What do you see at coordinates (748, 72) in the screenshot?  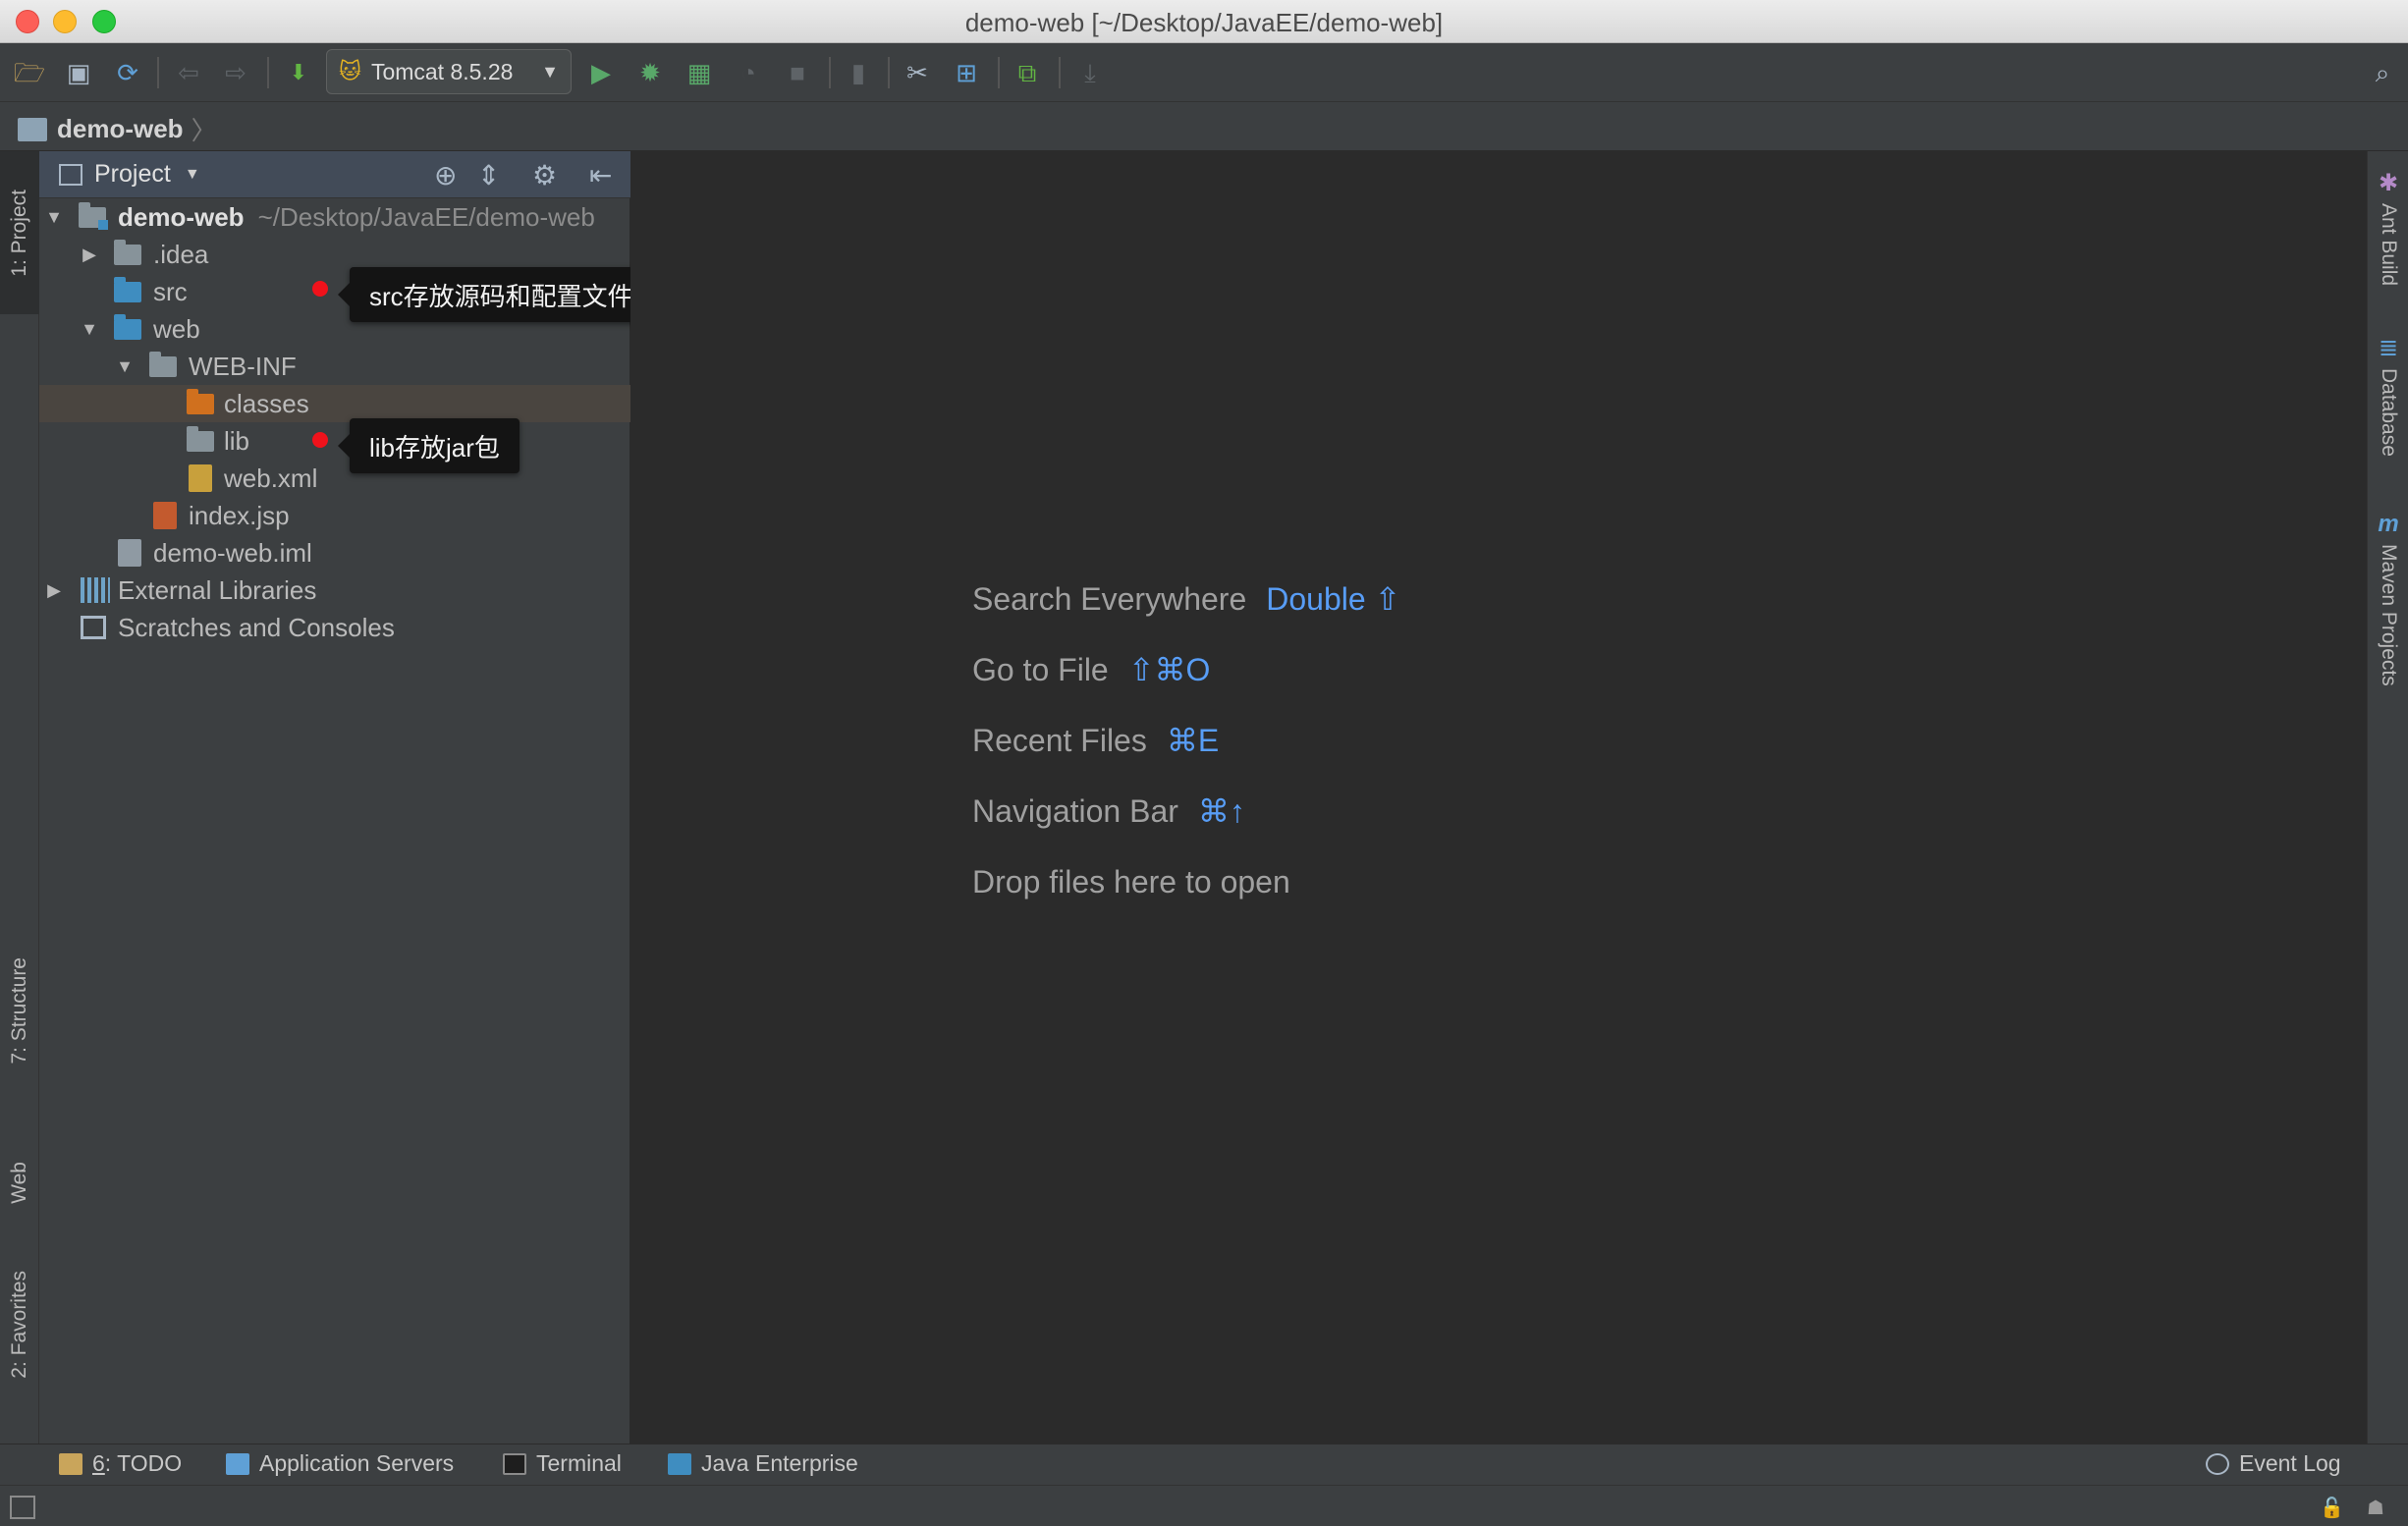 I see `profile-icon: ◔` at bounding box center [748, 72].